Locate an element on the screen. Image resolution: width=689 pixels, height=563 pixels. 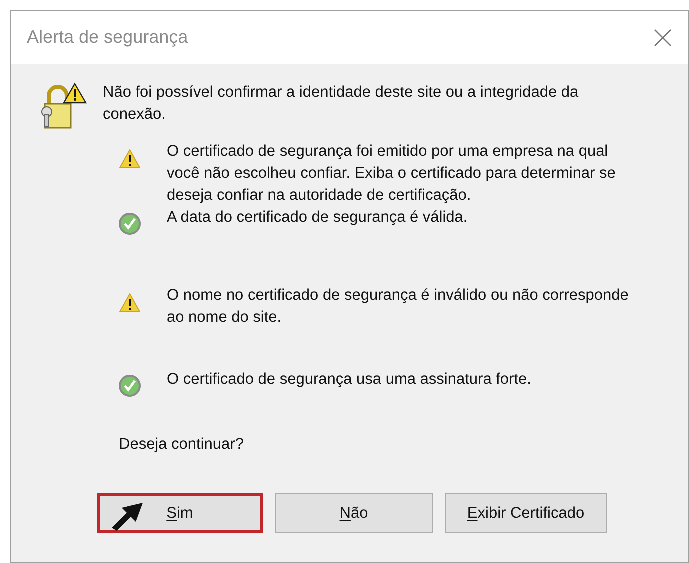
window-title: Alerta de segurança is located at coordinates (107, 37).